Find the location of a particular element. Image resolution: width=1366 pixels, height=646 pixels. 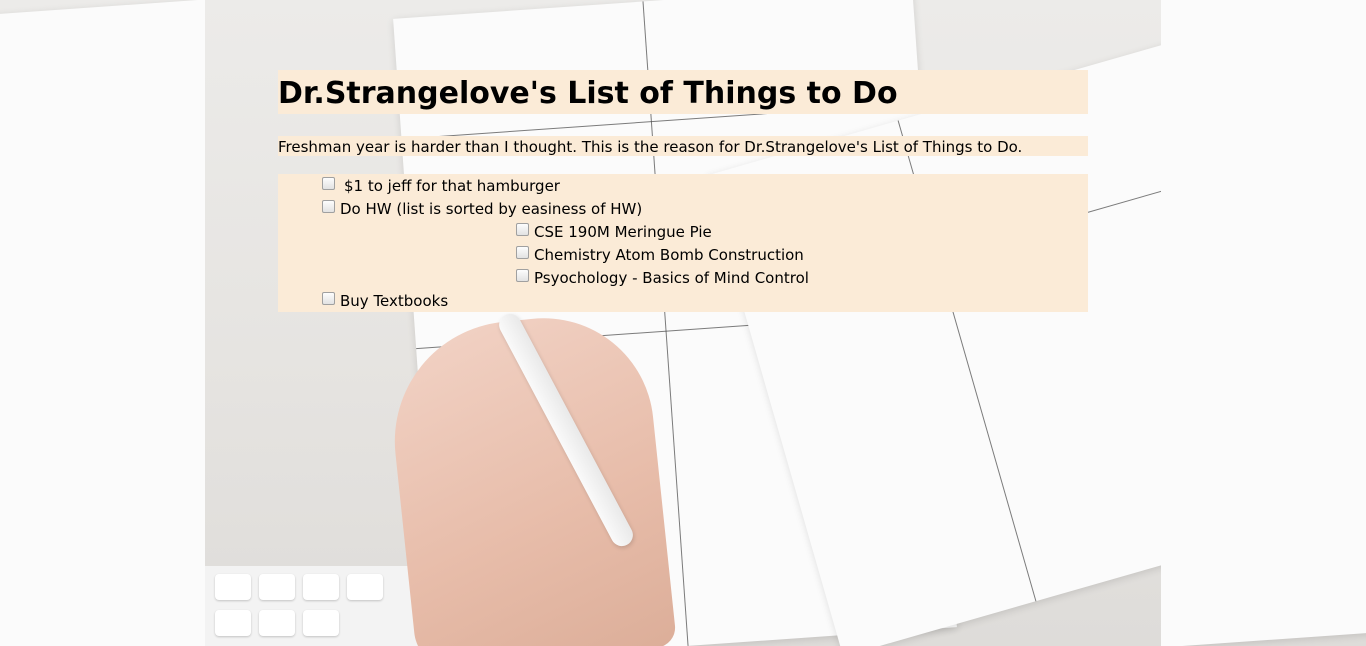

todo-subitem: Chemistry Atom Bomb Construction is located at coordinates (660, 254).